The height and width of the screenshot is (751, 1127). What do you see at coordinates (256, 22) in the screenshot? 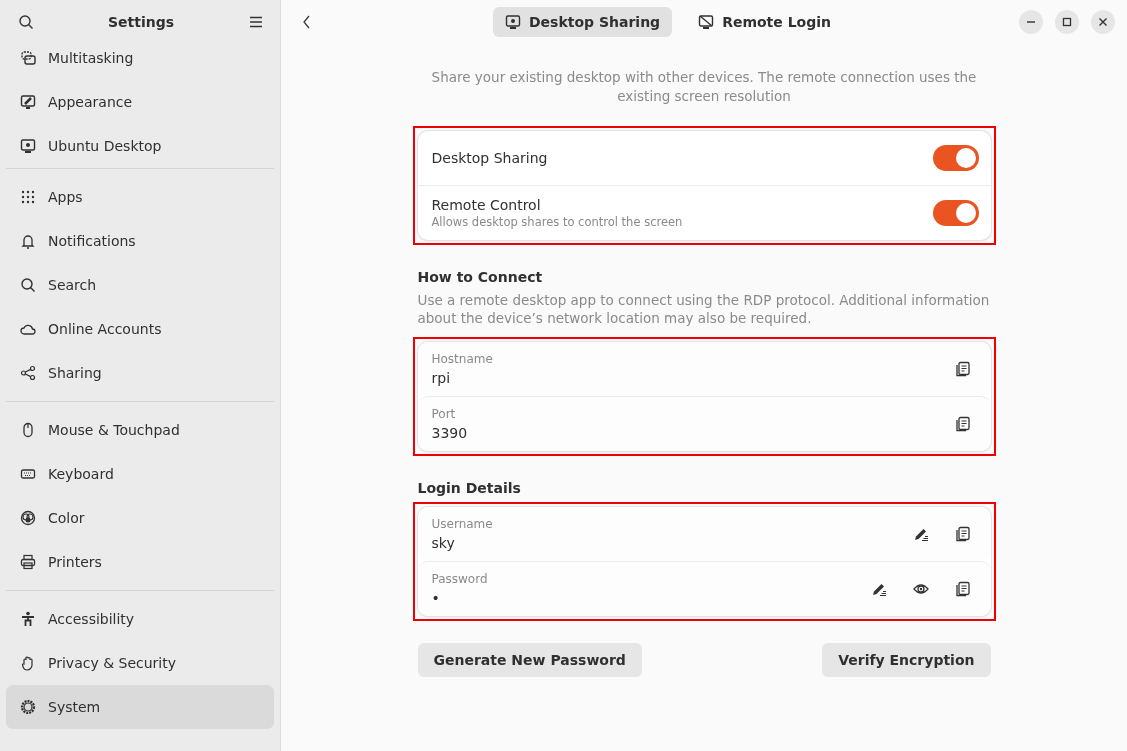
I see `menu-icon` at bounding box center [256, 22].